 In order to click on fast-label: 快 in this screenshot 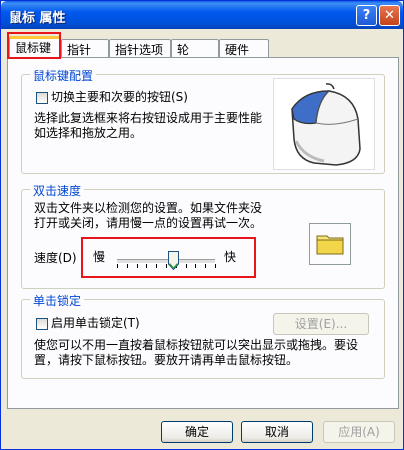, I will do `click(230, 257)`.